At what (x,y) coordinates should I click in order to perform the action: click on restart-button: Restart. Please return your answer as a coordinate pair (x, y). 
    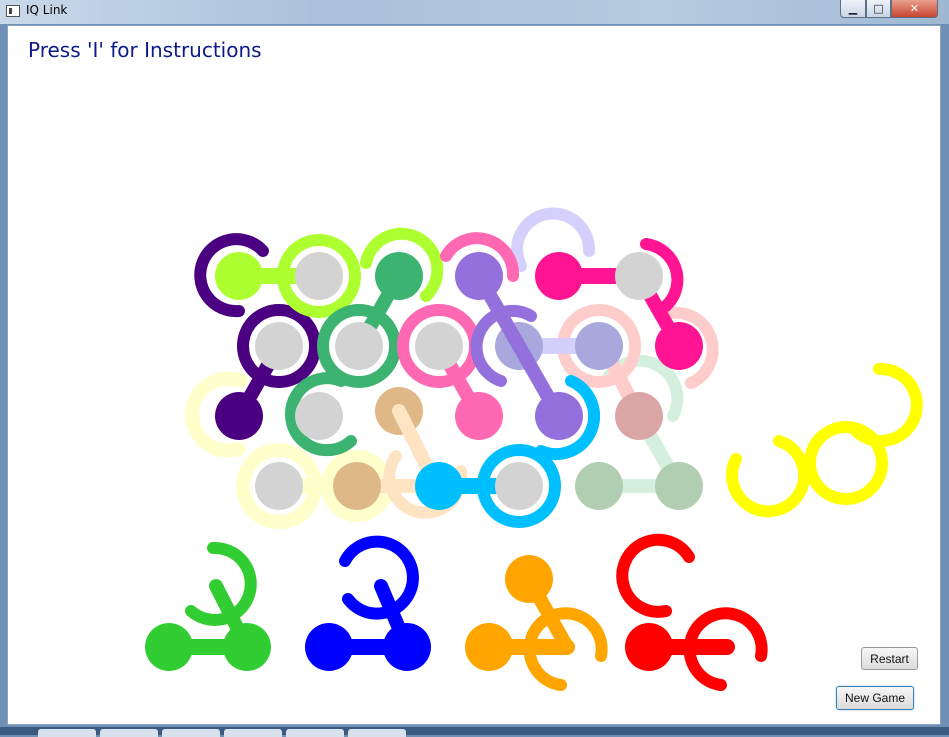
    Looking at the image, I should click on (889, 658).